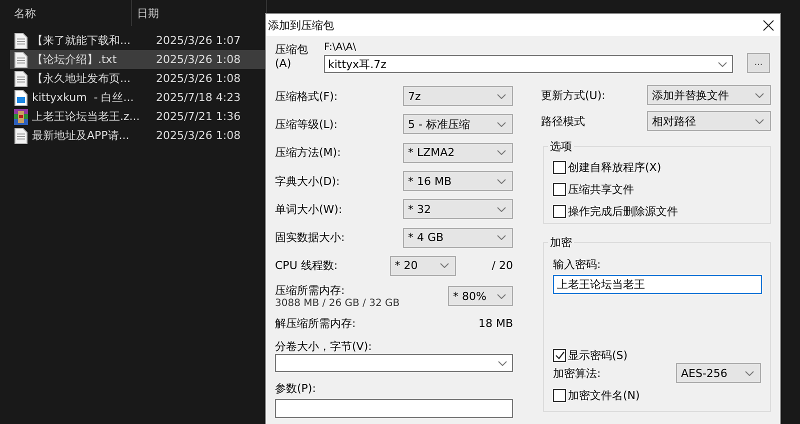  I want to click on field-label: 解压缩所需内存:, so click(315, 323).